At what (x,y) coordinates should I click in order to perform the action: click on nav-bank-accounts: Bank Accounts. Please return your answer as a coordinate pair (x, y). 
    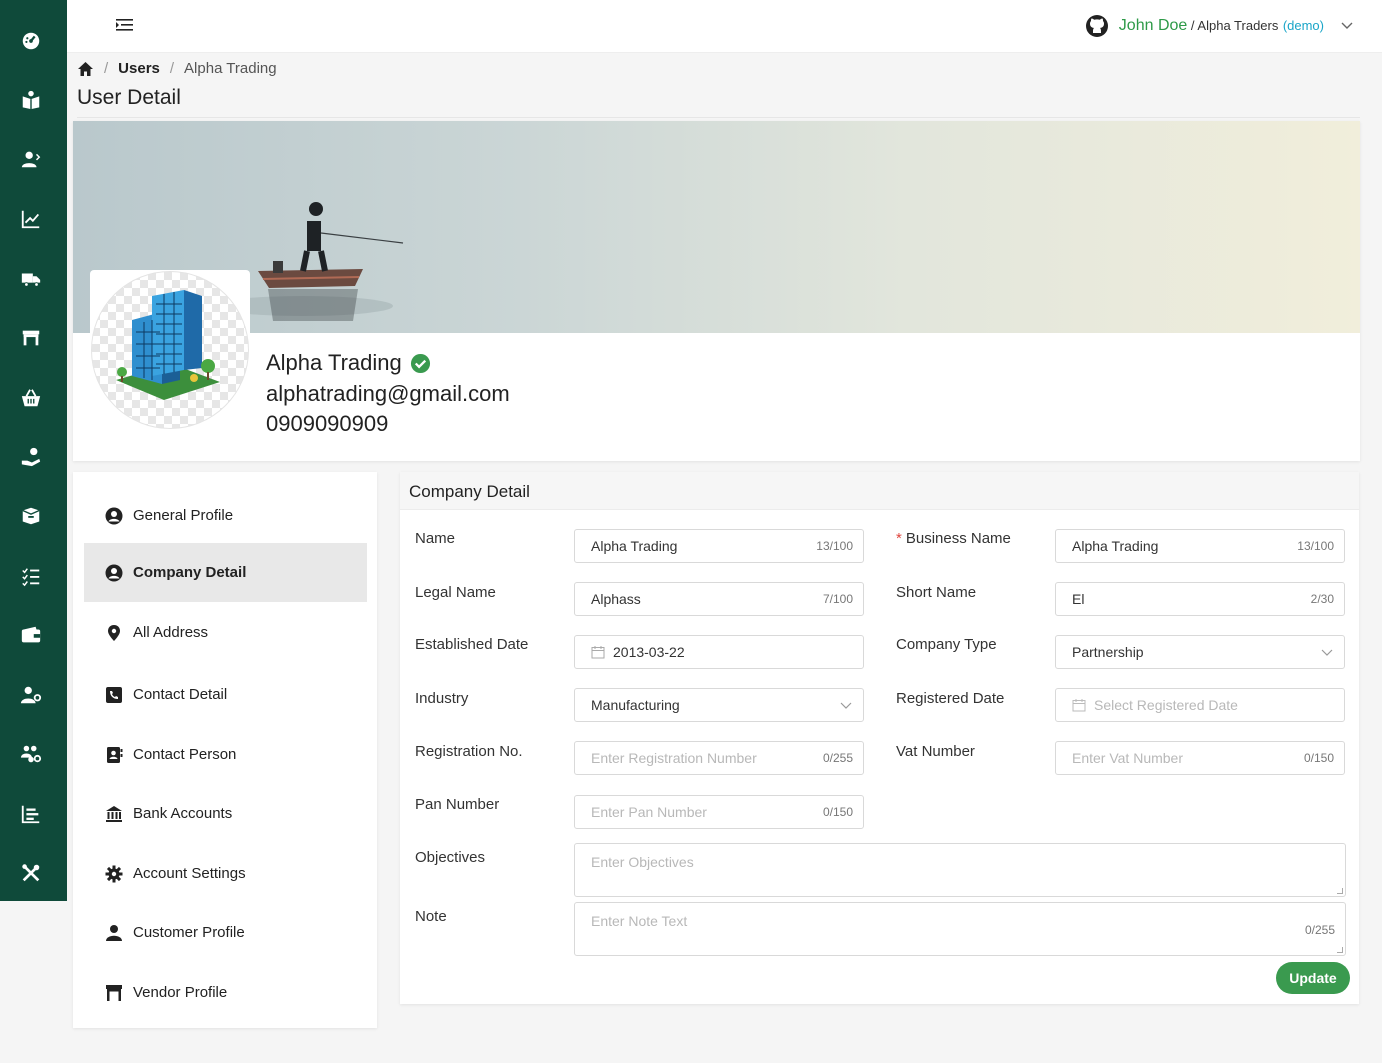
    Looking at the image, I should click on (225, 813).